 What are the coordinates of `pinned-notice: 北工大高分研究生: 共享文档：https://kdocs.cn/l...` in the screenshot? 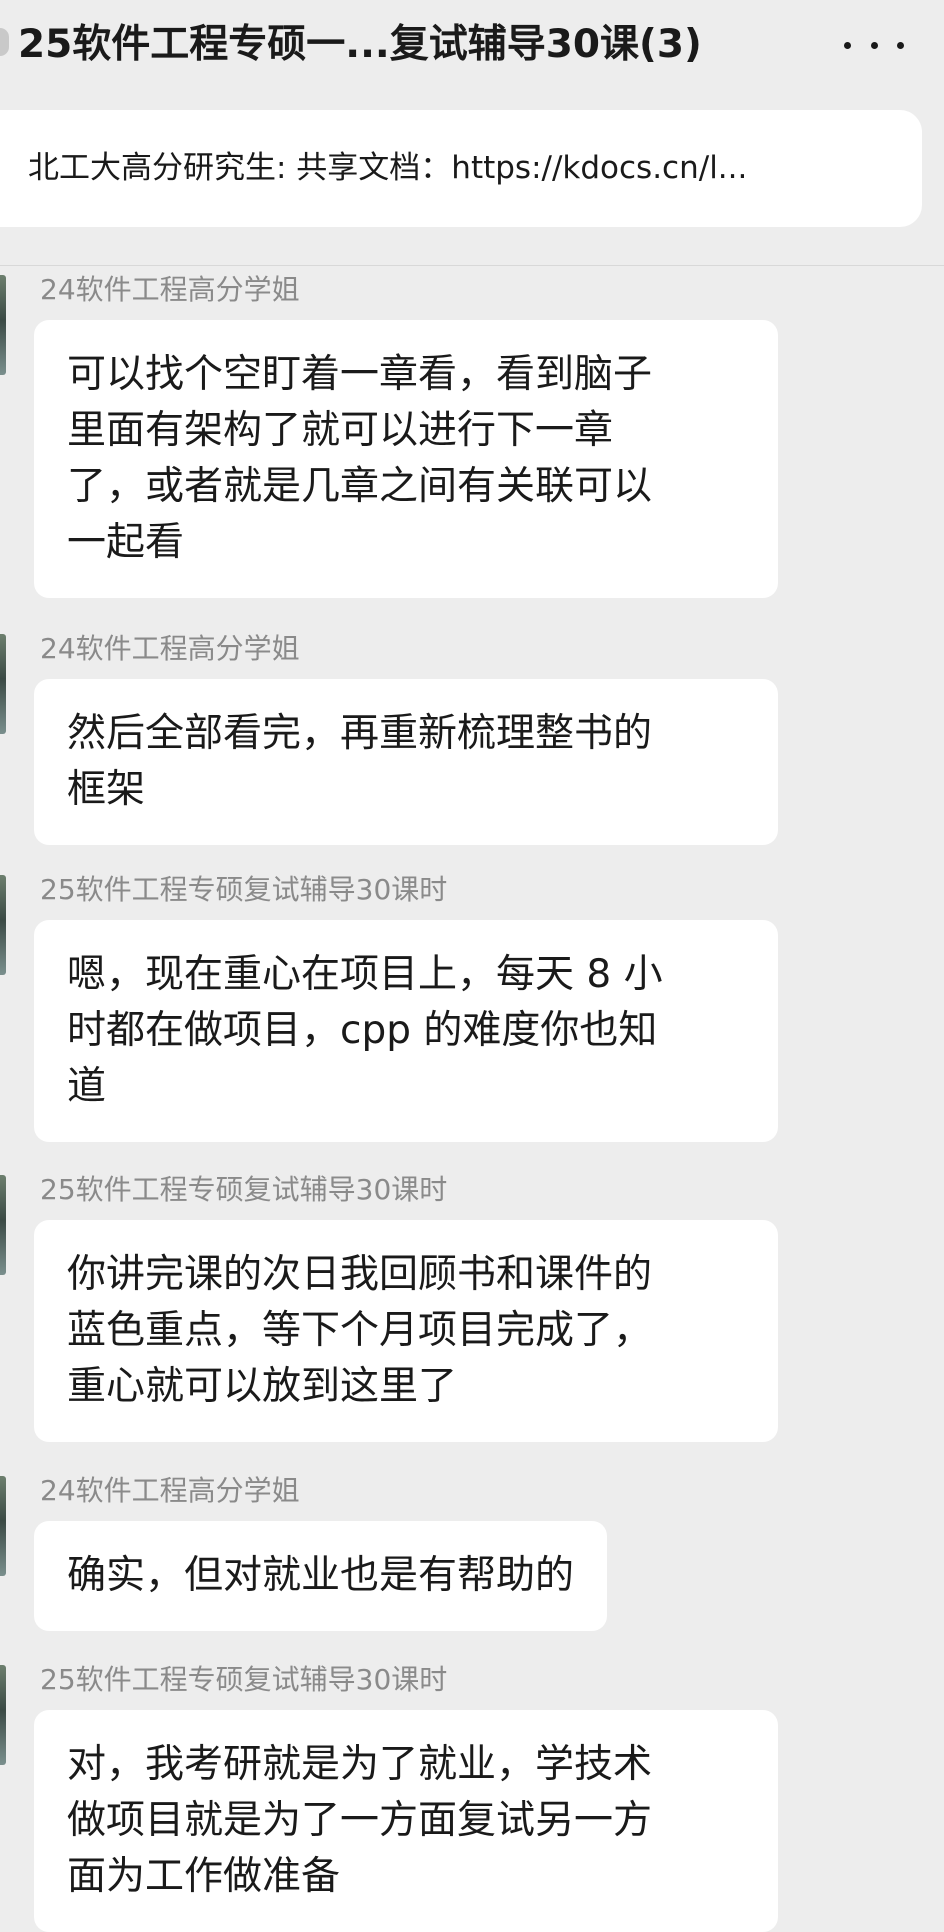 It's located at (461, 168).